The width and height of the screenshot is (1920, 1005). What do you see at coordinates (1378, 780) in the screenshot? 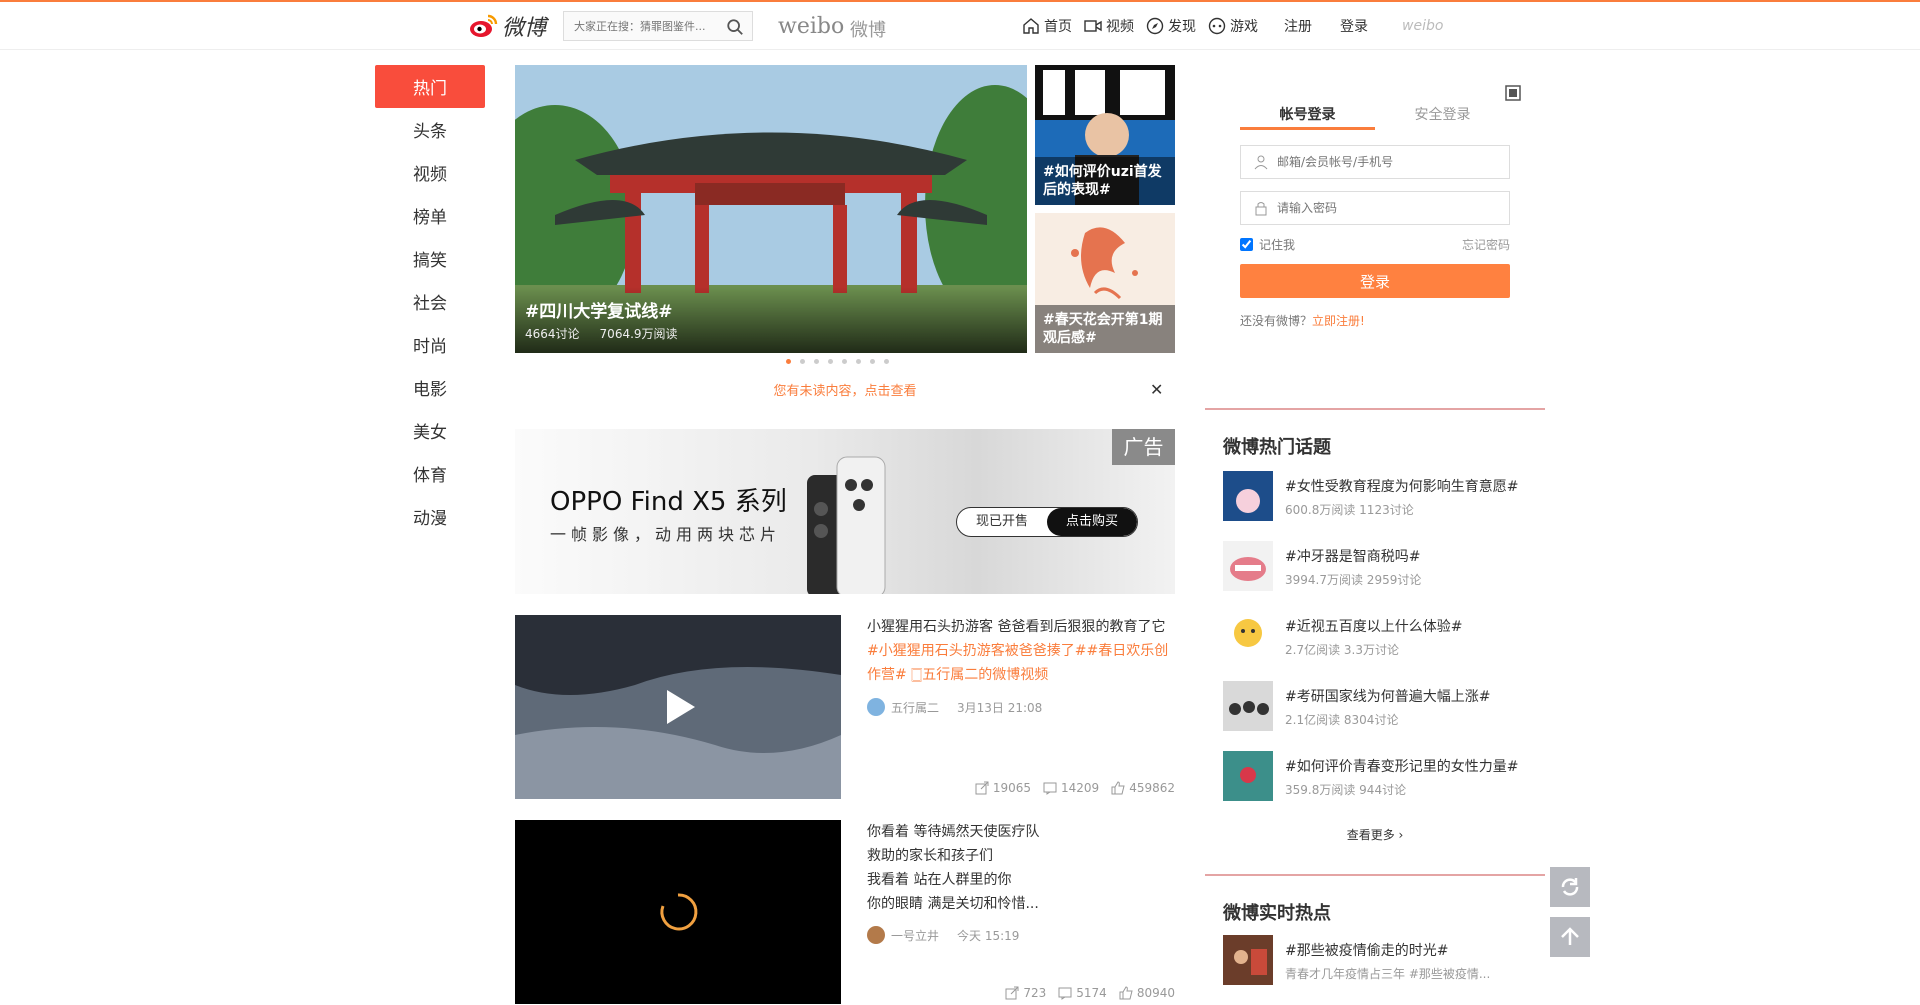
I see `list-item: #如何评价青春变形记里的女性力量# 359.8万阅读 944讨论` at bounding box center [1378, 780].